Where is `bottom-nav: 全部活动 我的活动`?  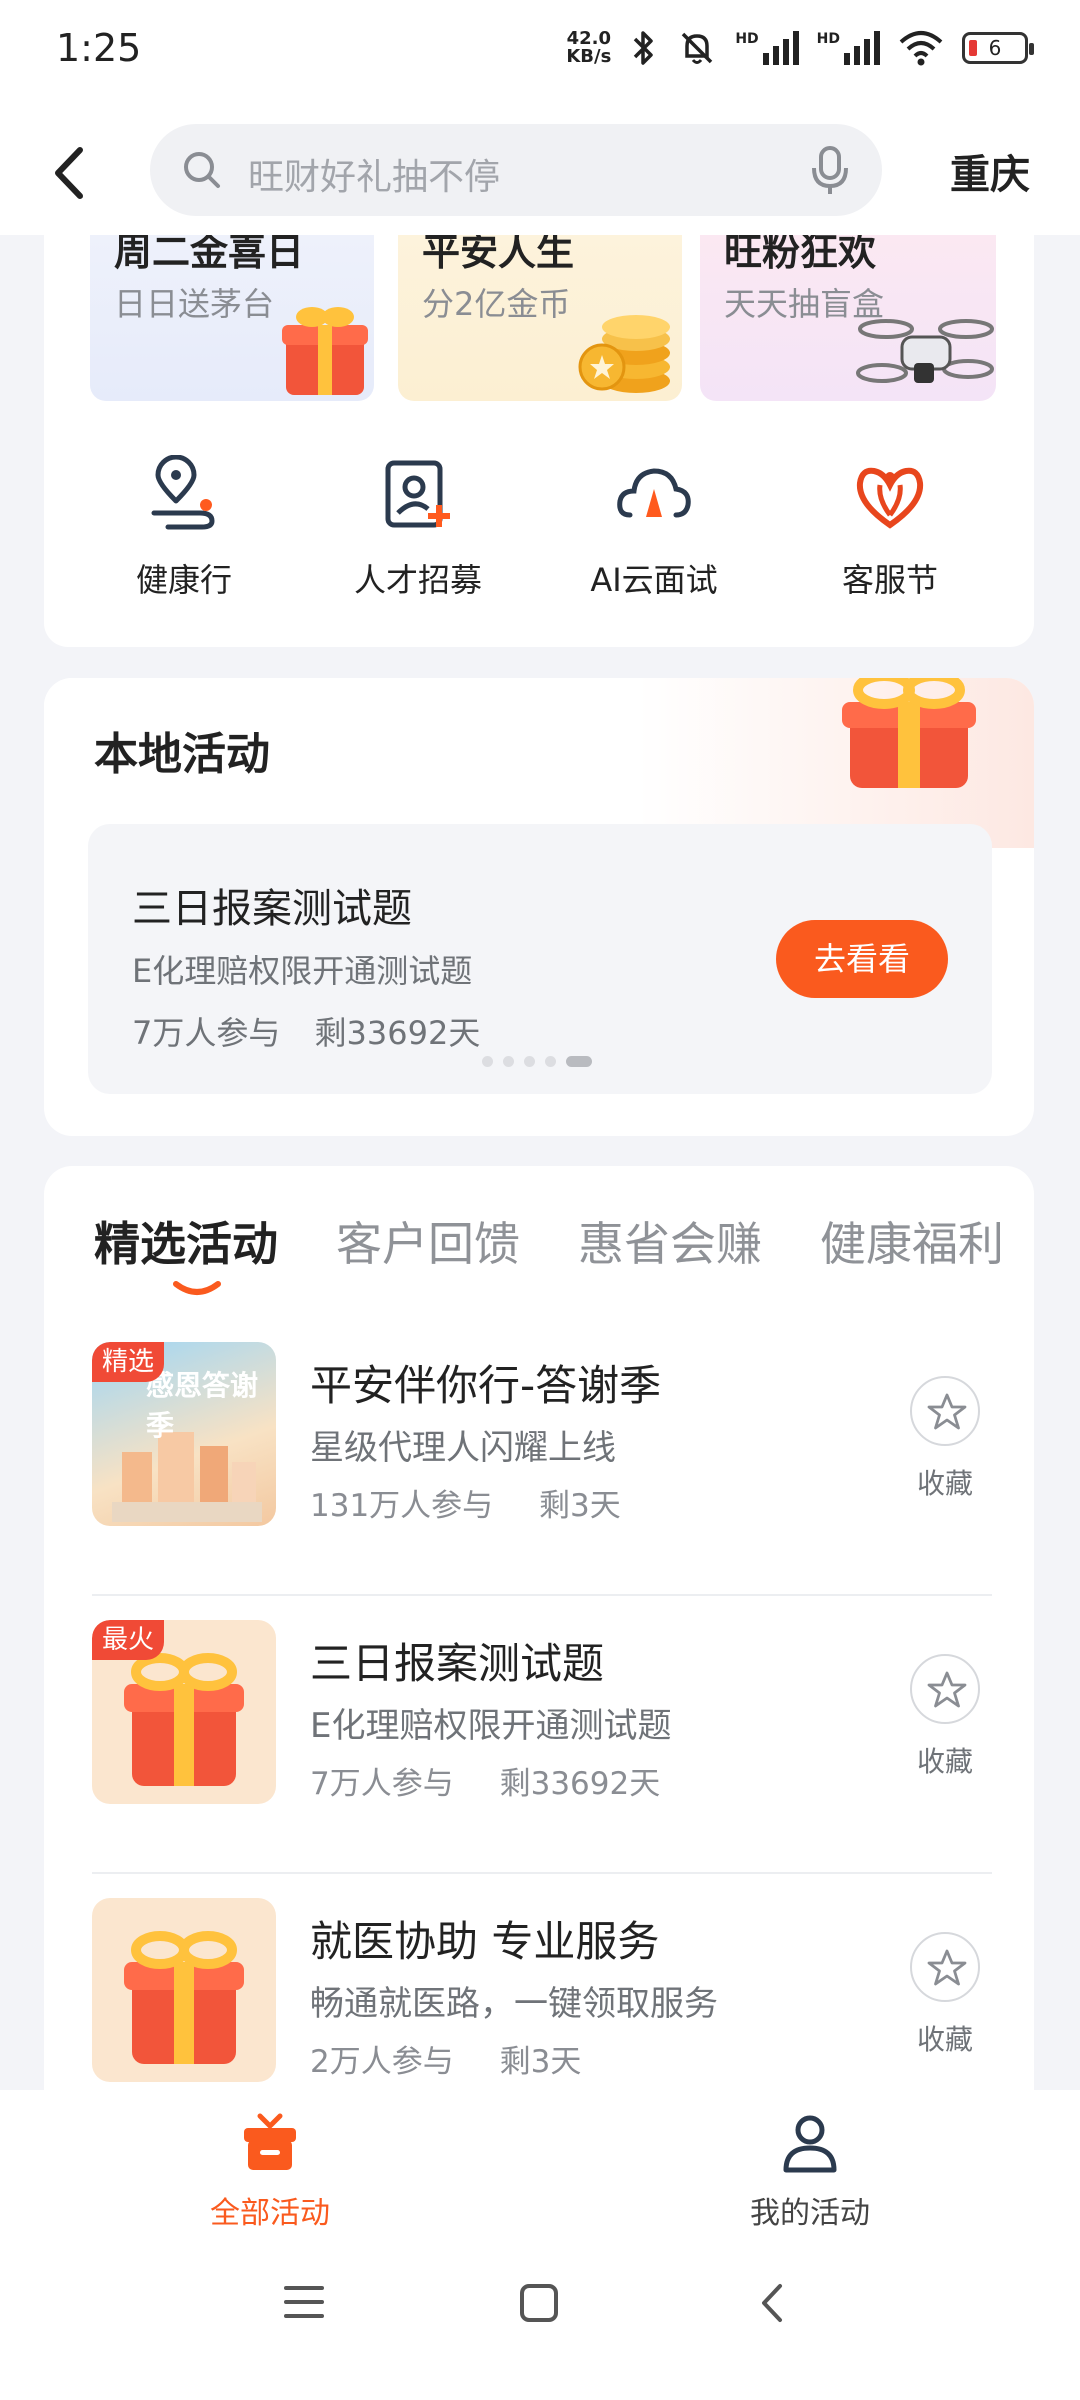 bottom-nav: 全部活动 我的活动 is located at coordinates (540, 2165).